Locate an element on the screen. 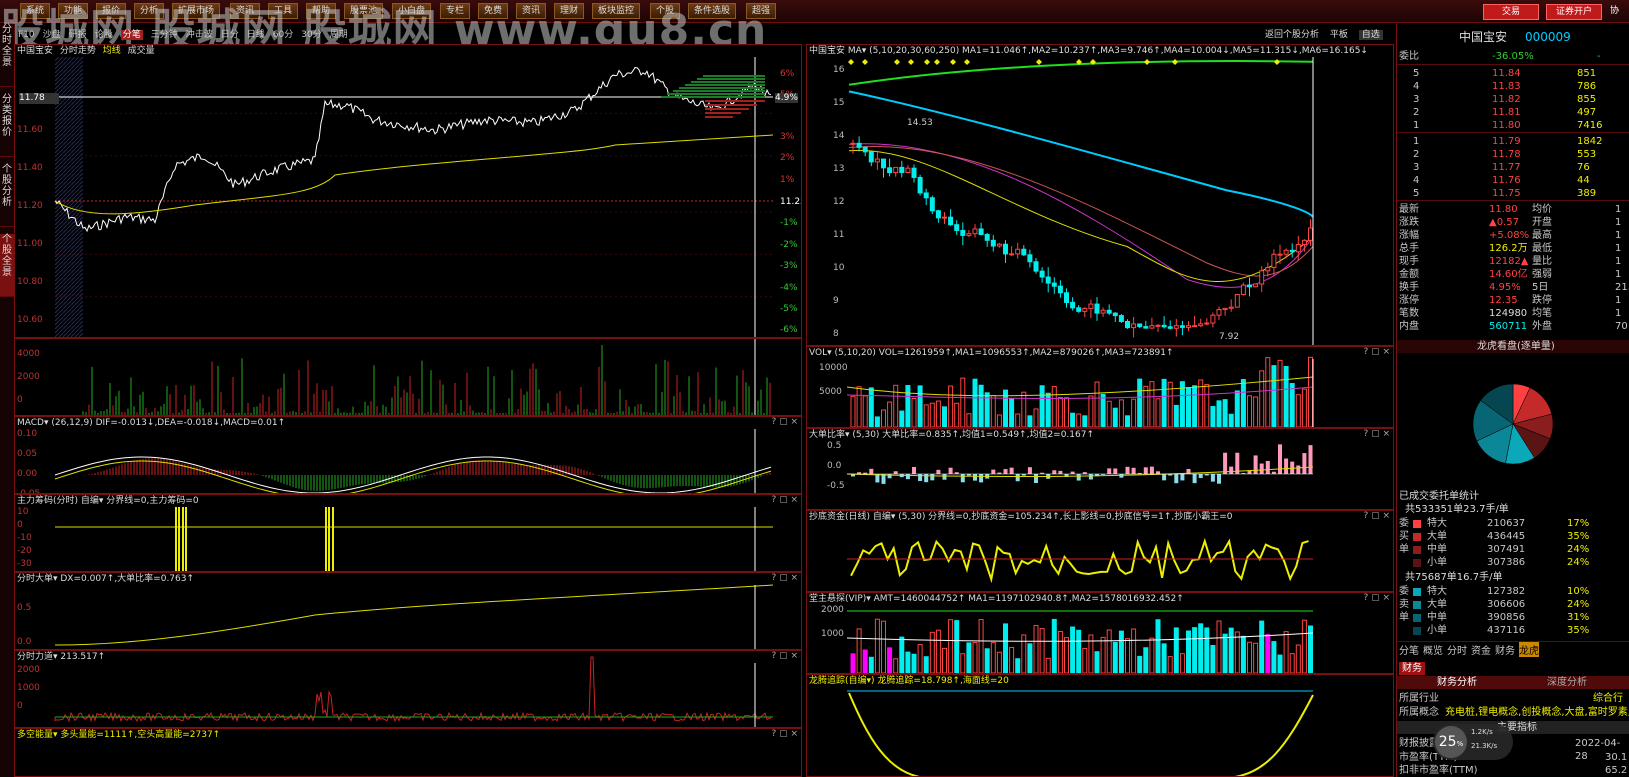 Image resolution: width=1629 pixels, height=777 pixels. quote-tab: 资金 is located at coordinates (1481, 649).